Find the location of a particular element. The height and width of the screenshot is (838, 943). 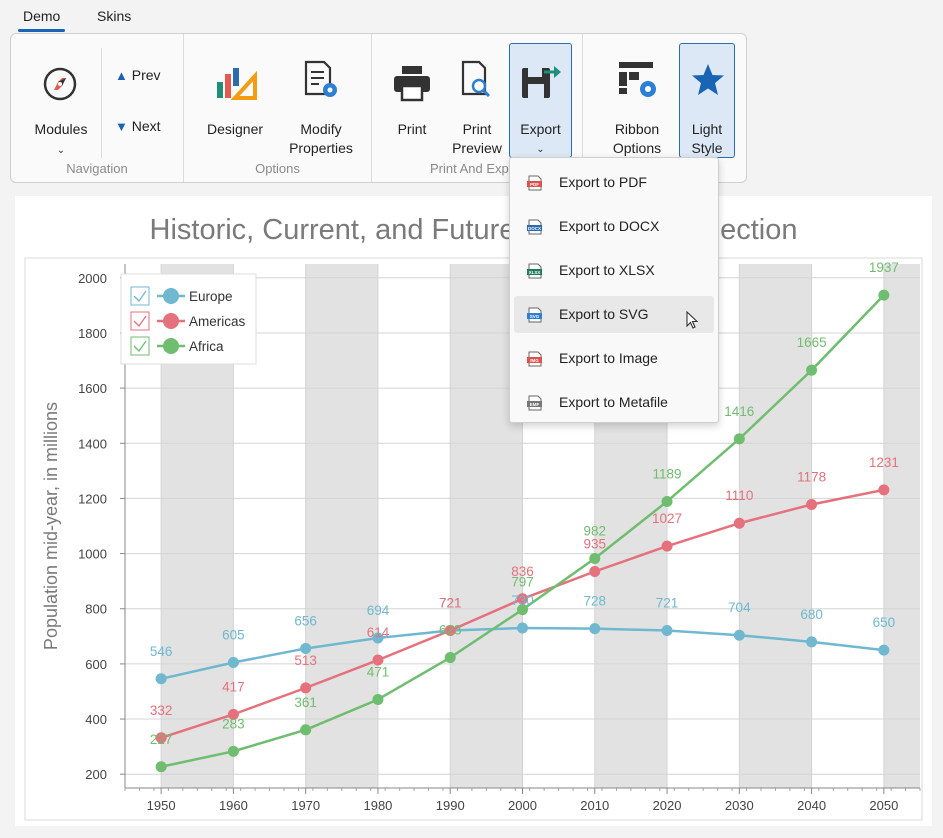

data-label-africa: 623 is located at coordinates (450, 630).